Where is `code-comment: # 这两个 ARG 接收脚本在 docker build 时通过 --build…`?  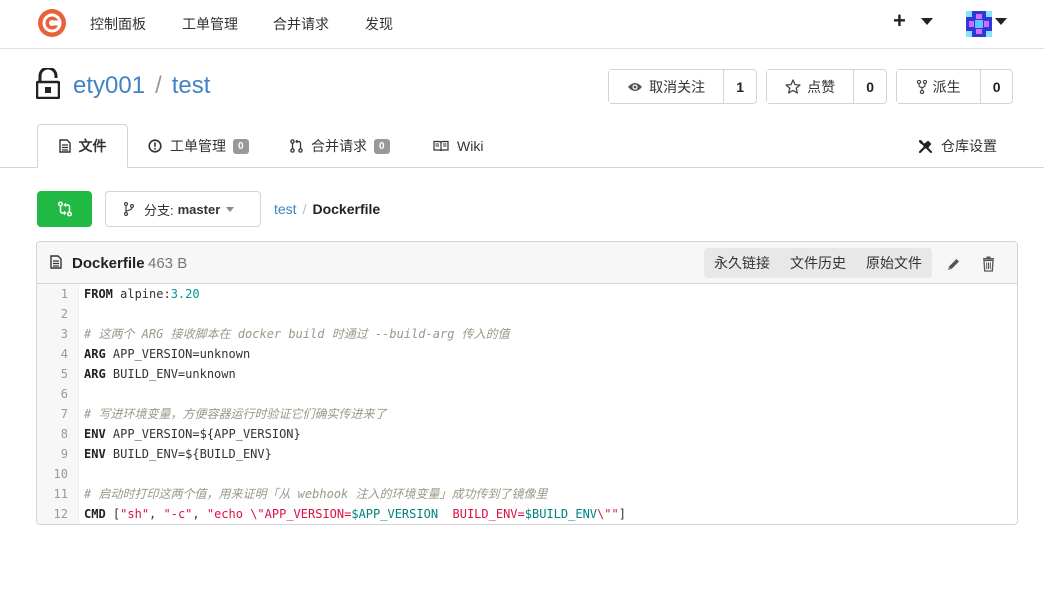
code-comment: # 这两个 ARG 接收脚本在 docker build 时通过 --build… is located at coordinates (297, 334).